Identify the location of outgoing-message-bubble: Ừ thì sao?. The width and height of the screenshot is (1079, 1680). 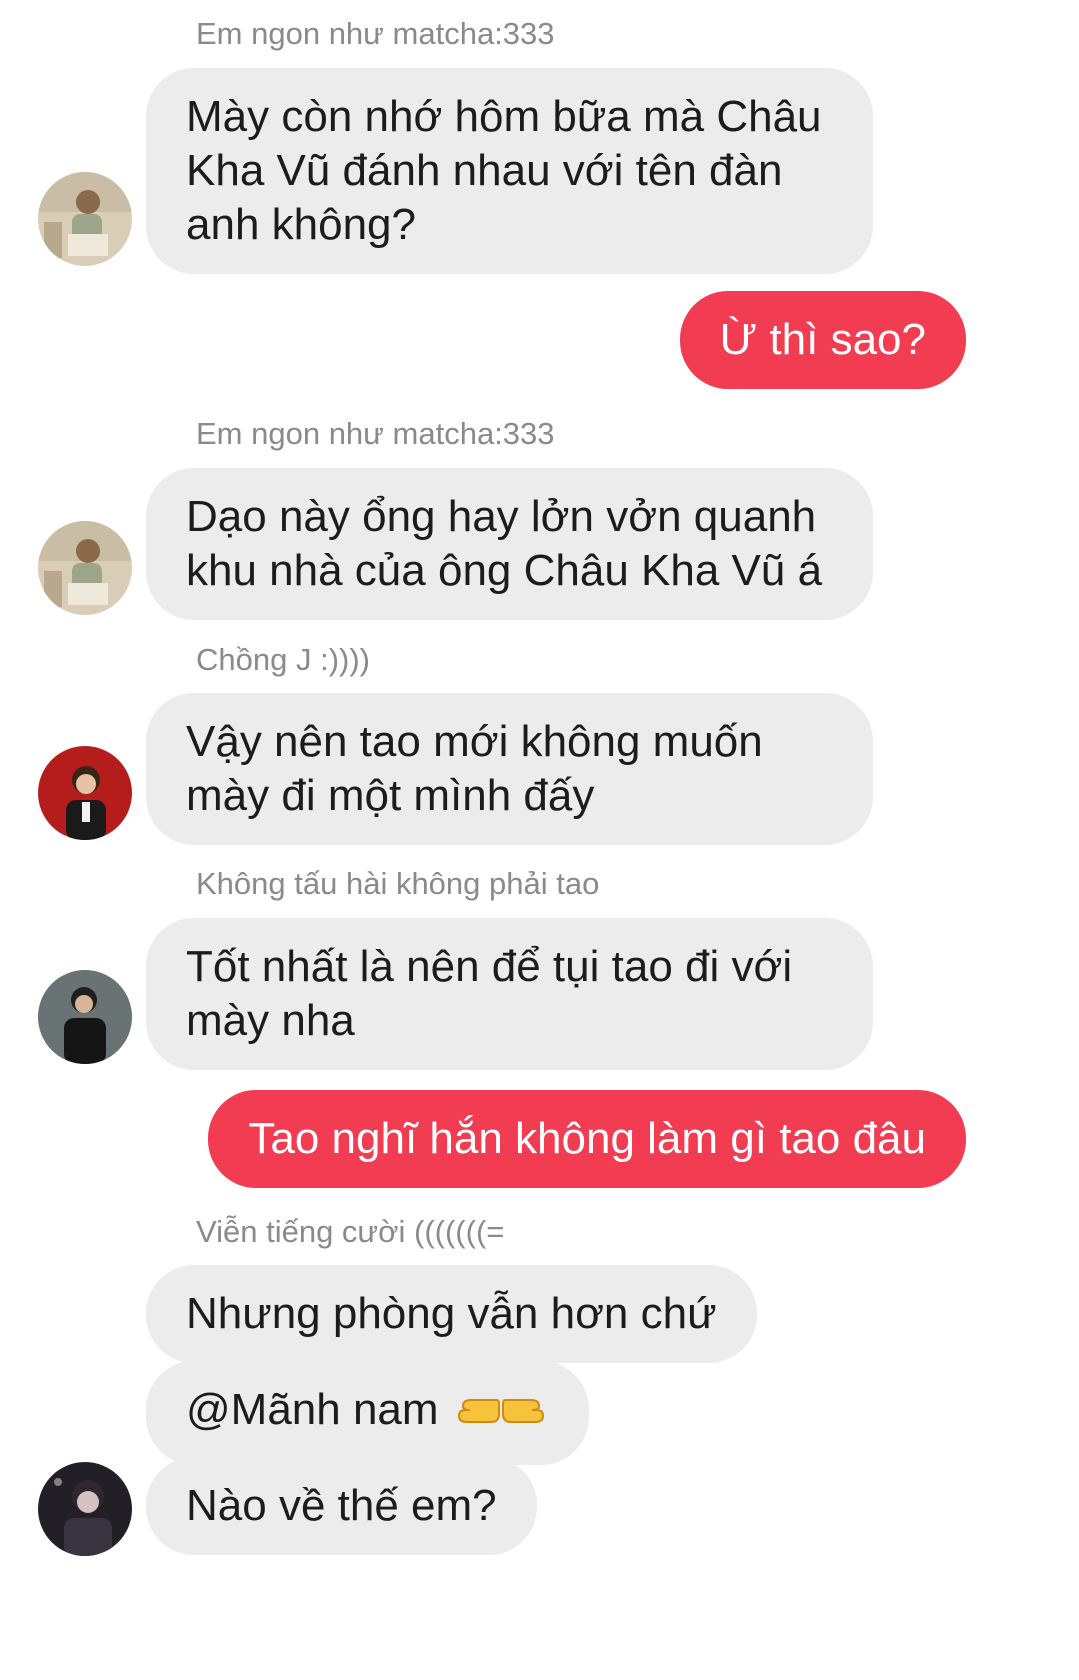
(822, 340).